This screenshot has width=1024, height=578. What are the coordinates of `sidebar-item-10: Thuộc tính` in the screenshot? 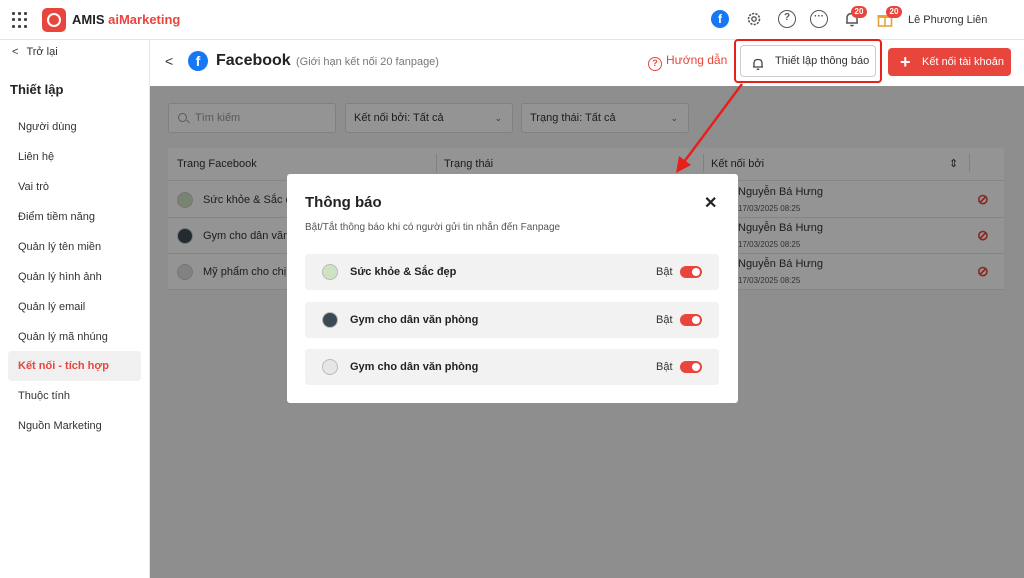 It's located at (74, 396).